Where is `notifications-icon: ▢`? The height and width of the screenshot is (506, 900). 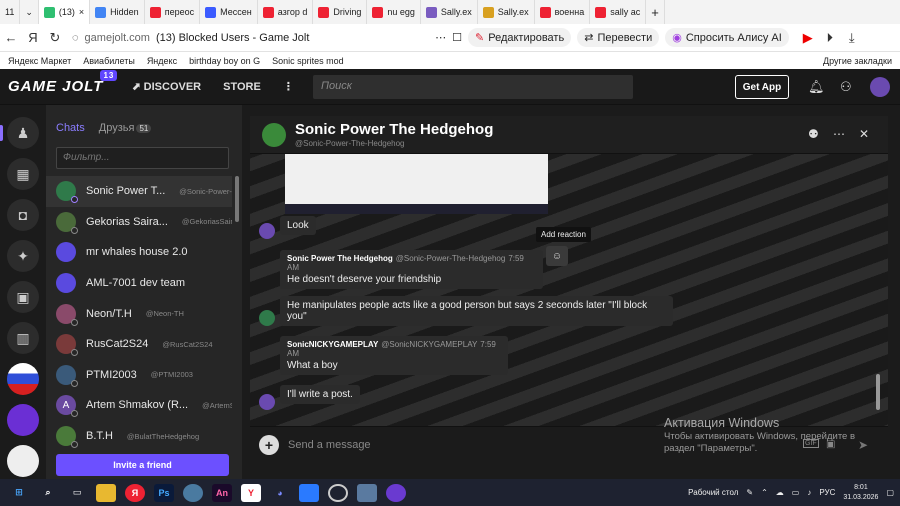 notifications-icon: ▢ is located at coordinates (890, 492).